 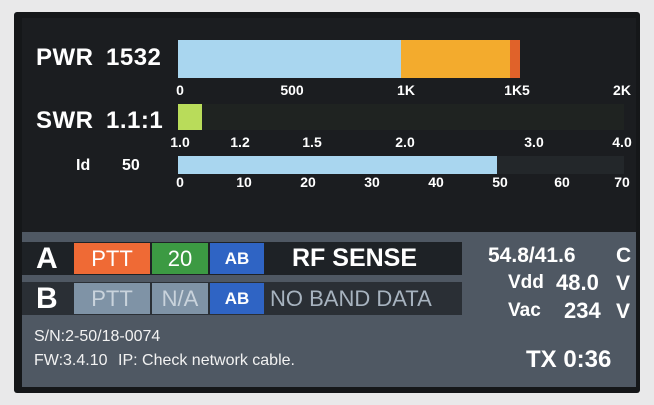 What do you see at coordinates (624, 255) in the screenshot?
I see `temperature-unit: C` at bounding box center [624, 255].